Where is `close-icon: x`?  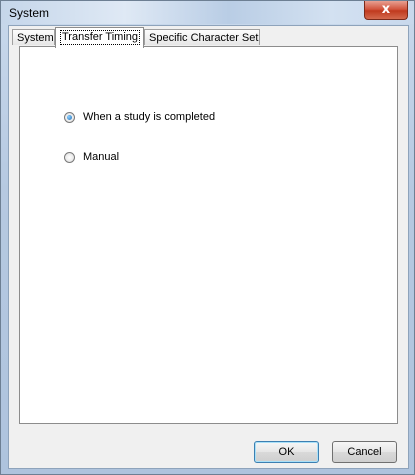 close-icon: x is located at coordinates (386, 9).